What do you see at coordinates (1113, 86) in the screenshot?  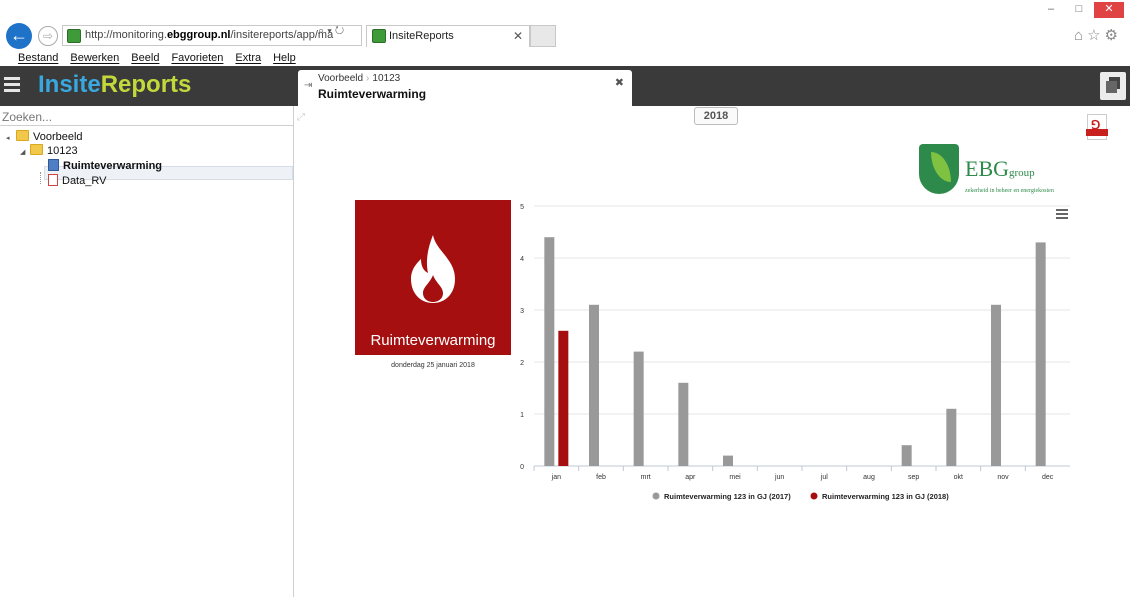 I see `window-stack-button` at bounding box center [1113, 86].